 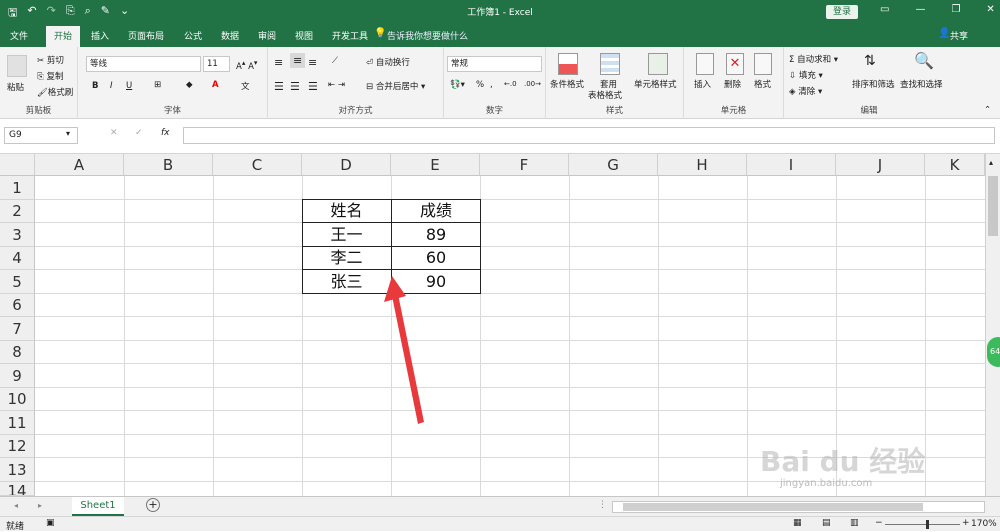 What do you see at coordinates (427, 35) in the screenshot?
I see `tell-me-box: 告诉我你想要做什么` at bounding box center [427, 35].